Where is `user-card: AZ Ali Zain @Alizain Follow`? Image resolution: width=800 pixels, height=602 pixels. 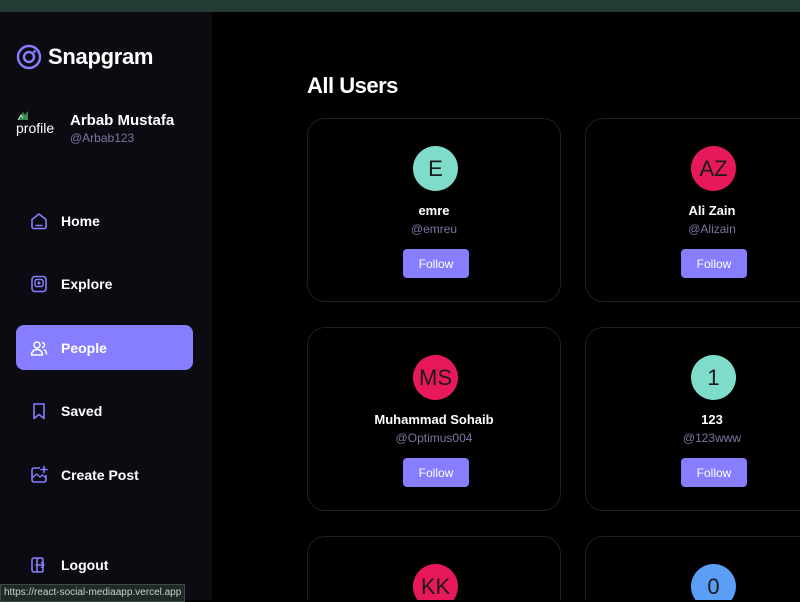
user-card: AZ Ali Zain @Alizain Follow is located at coordinates (692, 210).